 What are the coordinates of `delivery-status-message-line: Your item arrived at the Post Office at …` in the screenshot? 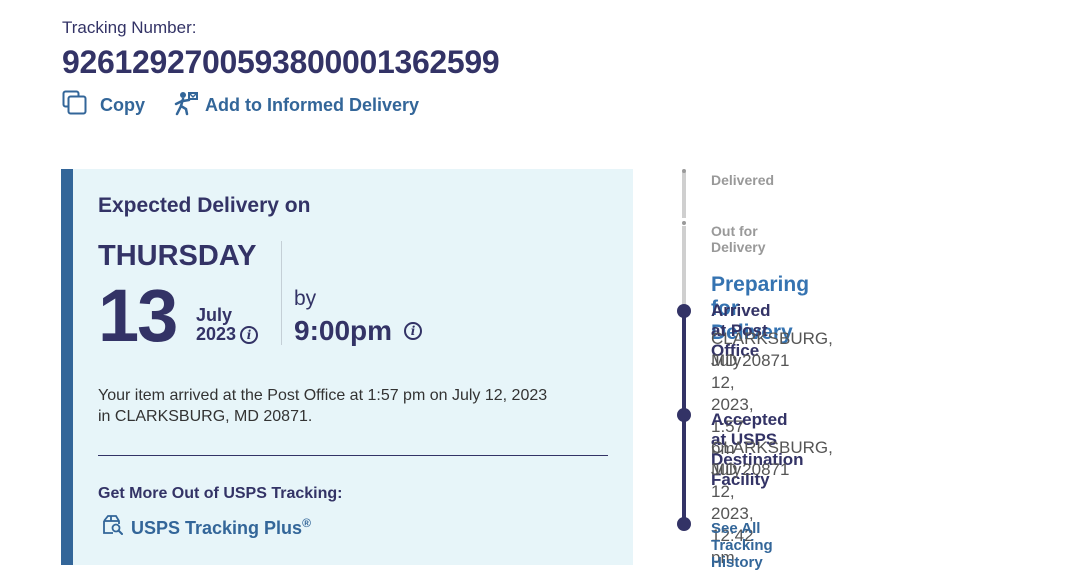 It's located at (323, 395).